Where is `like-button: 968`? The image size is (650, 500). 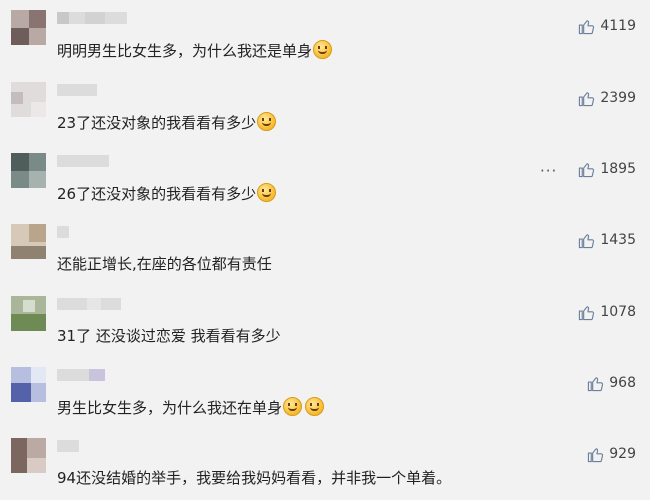
like-button: 968 is located at coordinates (611, 383).